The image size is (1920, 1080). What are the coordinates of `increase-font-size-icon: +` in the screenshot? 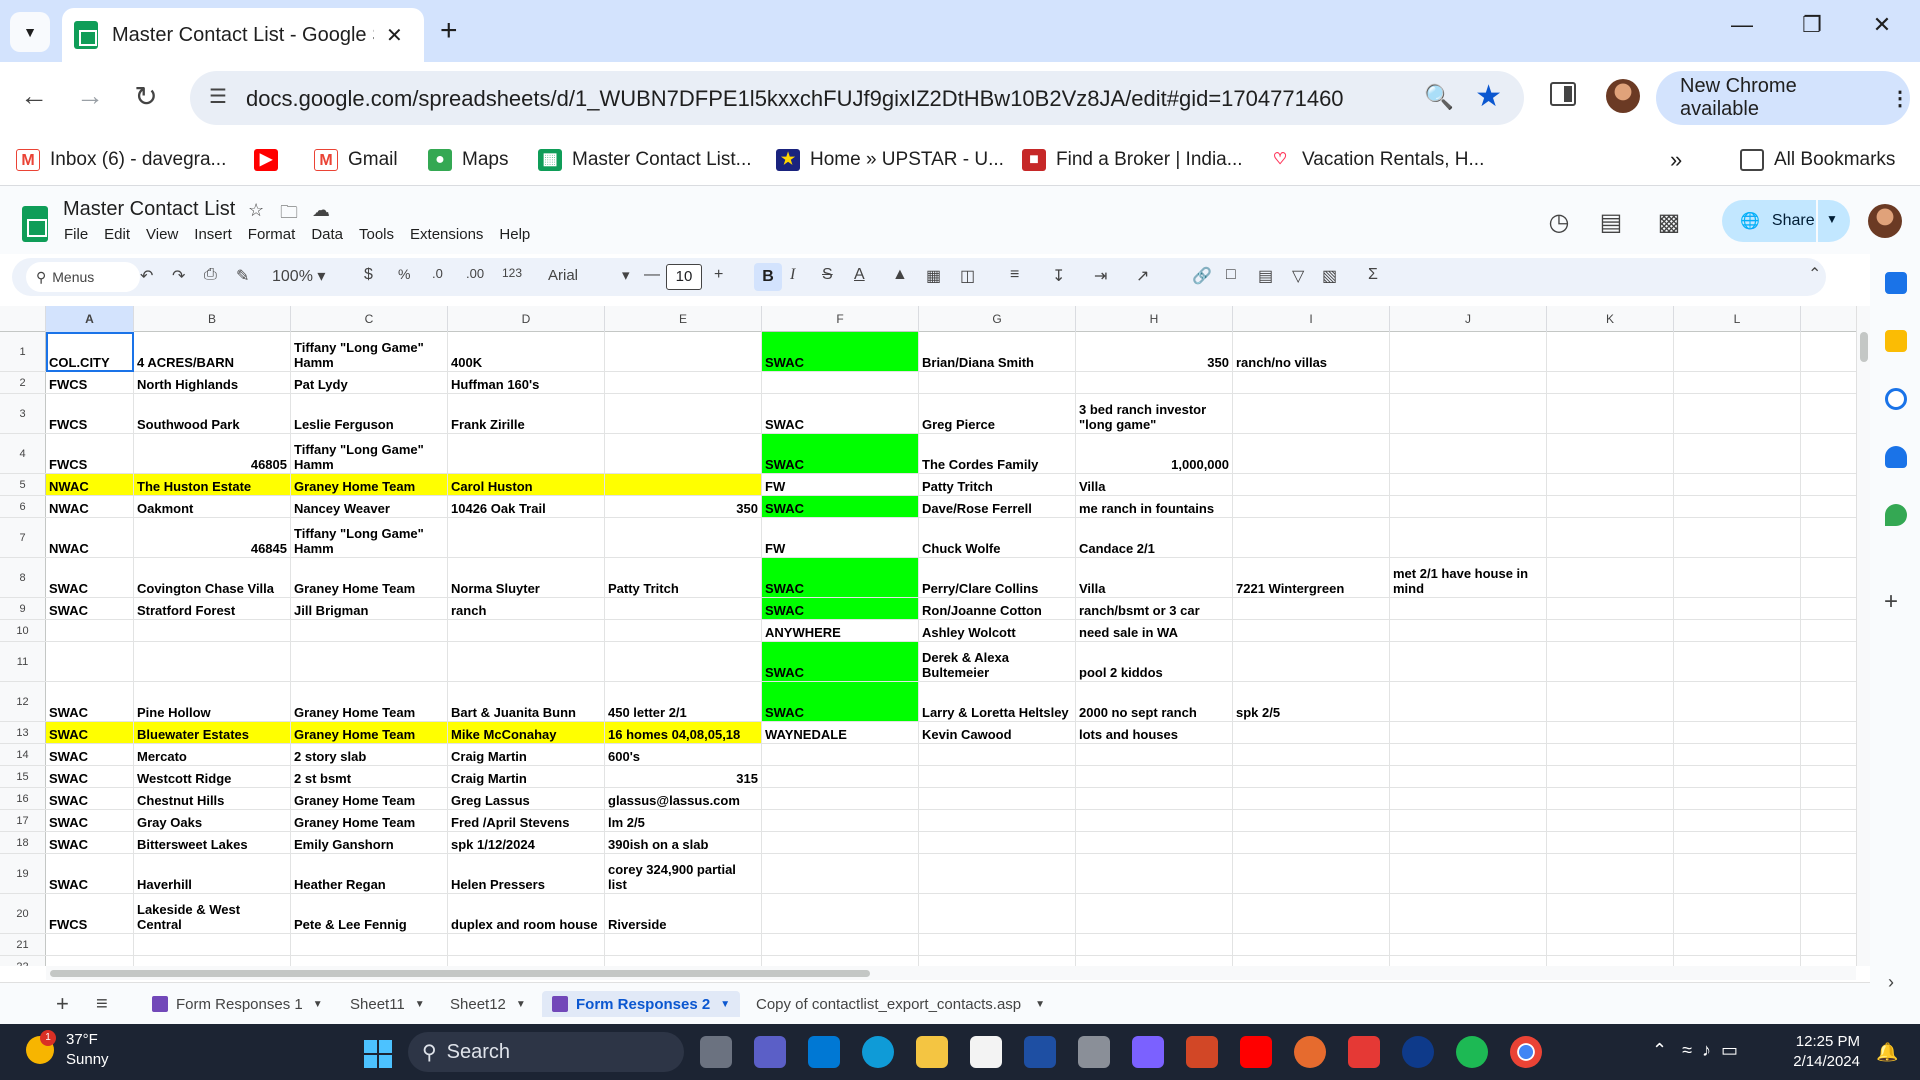 It's located at (718, 275).